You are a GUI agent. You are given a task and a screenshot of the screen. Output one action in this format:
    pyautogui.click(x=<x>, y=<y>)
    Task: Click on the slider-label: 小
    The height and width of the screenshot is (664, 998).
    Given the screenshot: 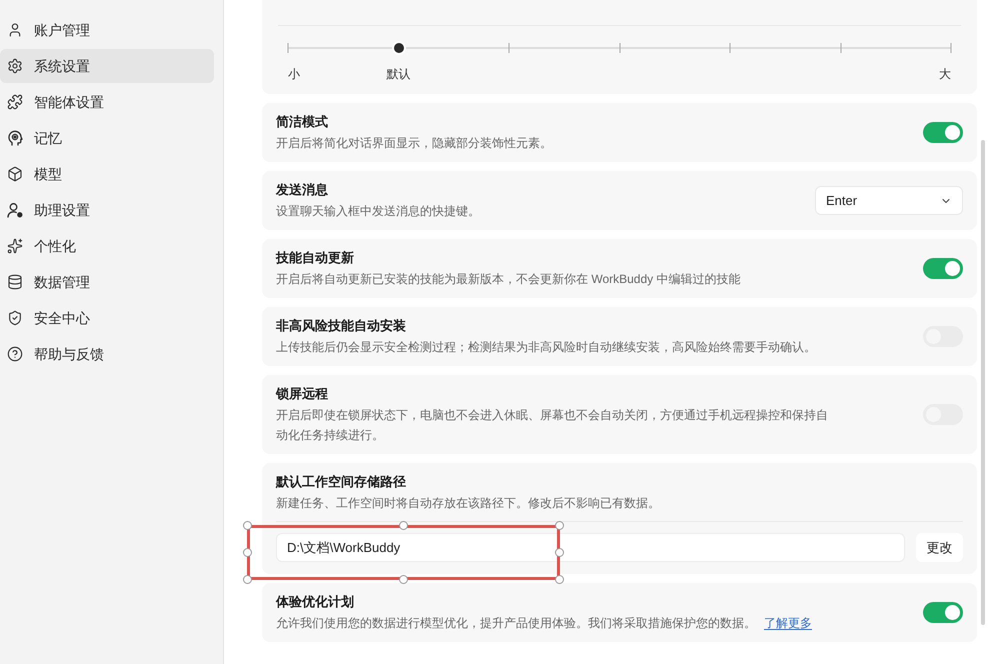 What is the action you would take?
    pyautogui.click(x=294, y=74)
    